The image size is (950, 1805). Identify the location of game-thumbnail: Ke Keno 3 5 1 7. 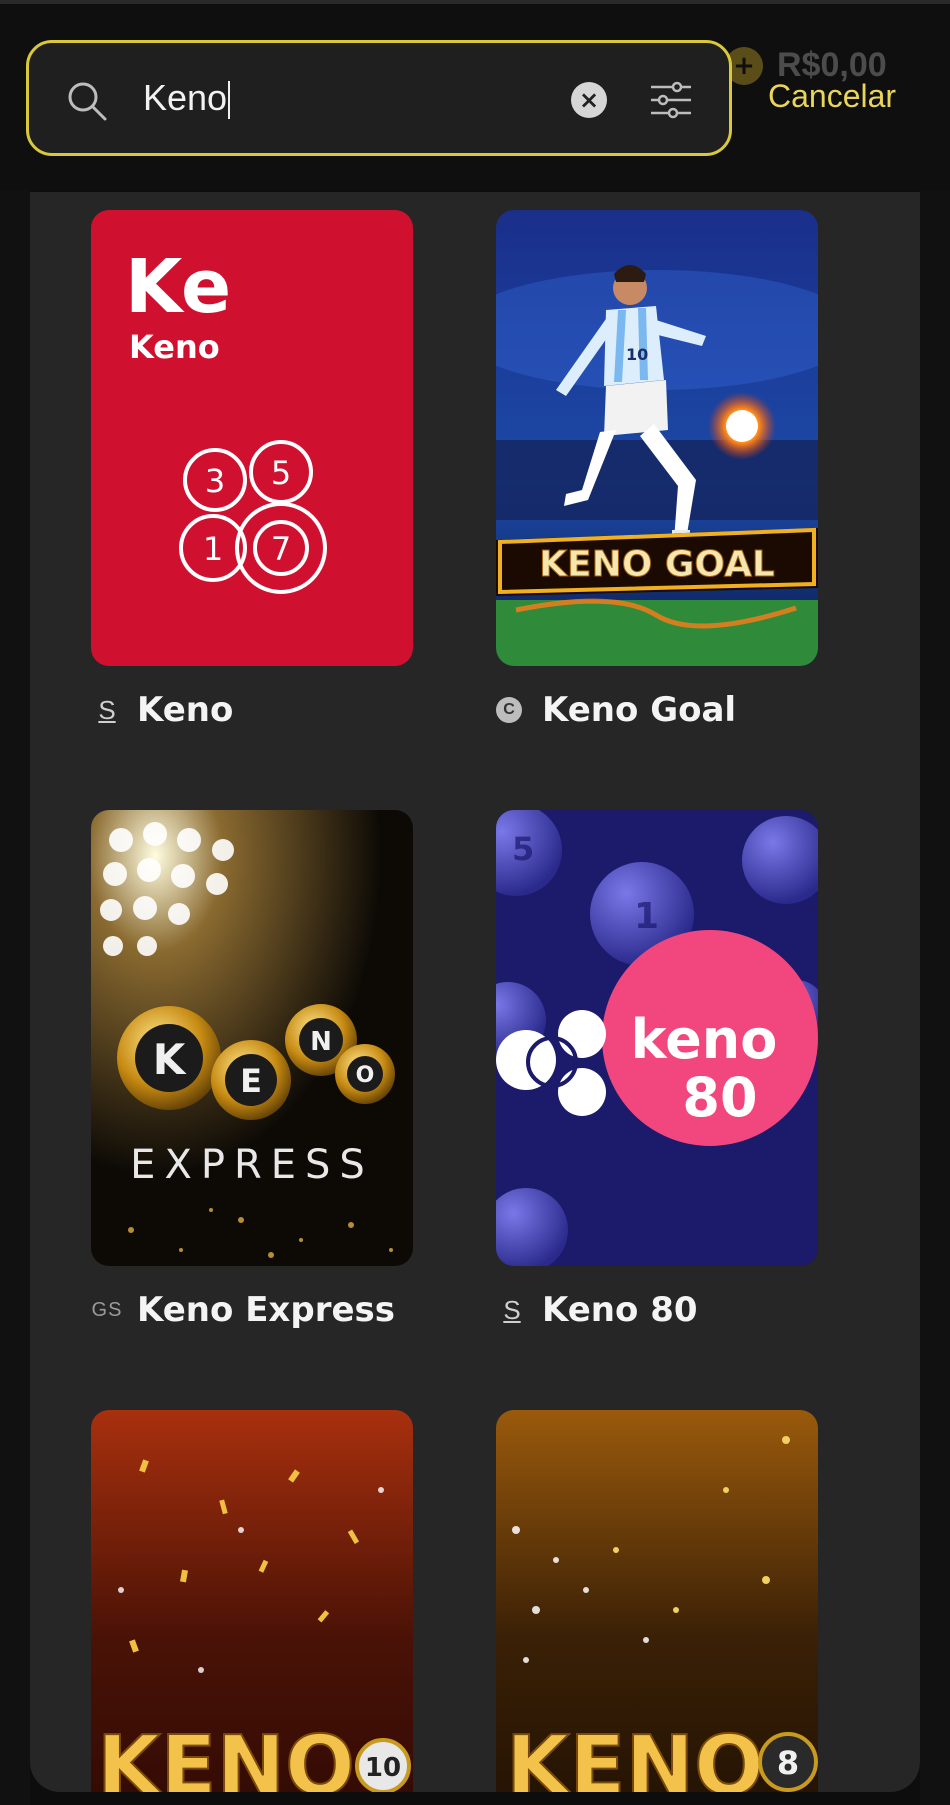
(252, 438).